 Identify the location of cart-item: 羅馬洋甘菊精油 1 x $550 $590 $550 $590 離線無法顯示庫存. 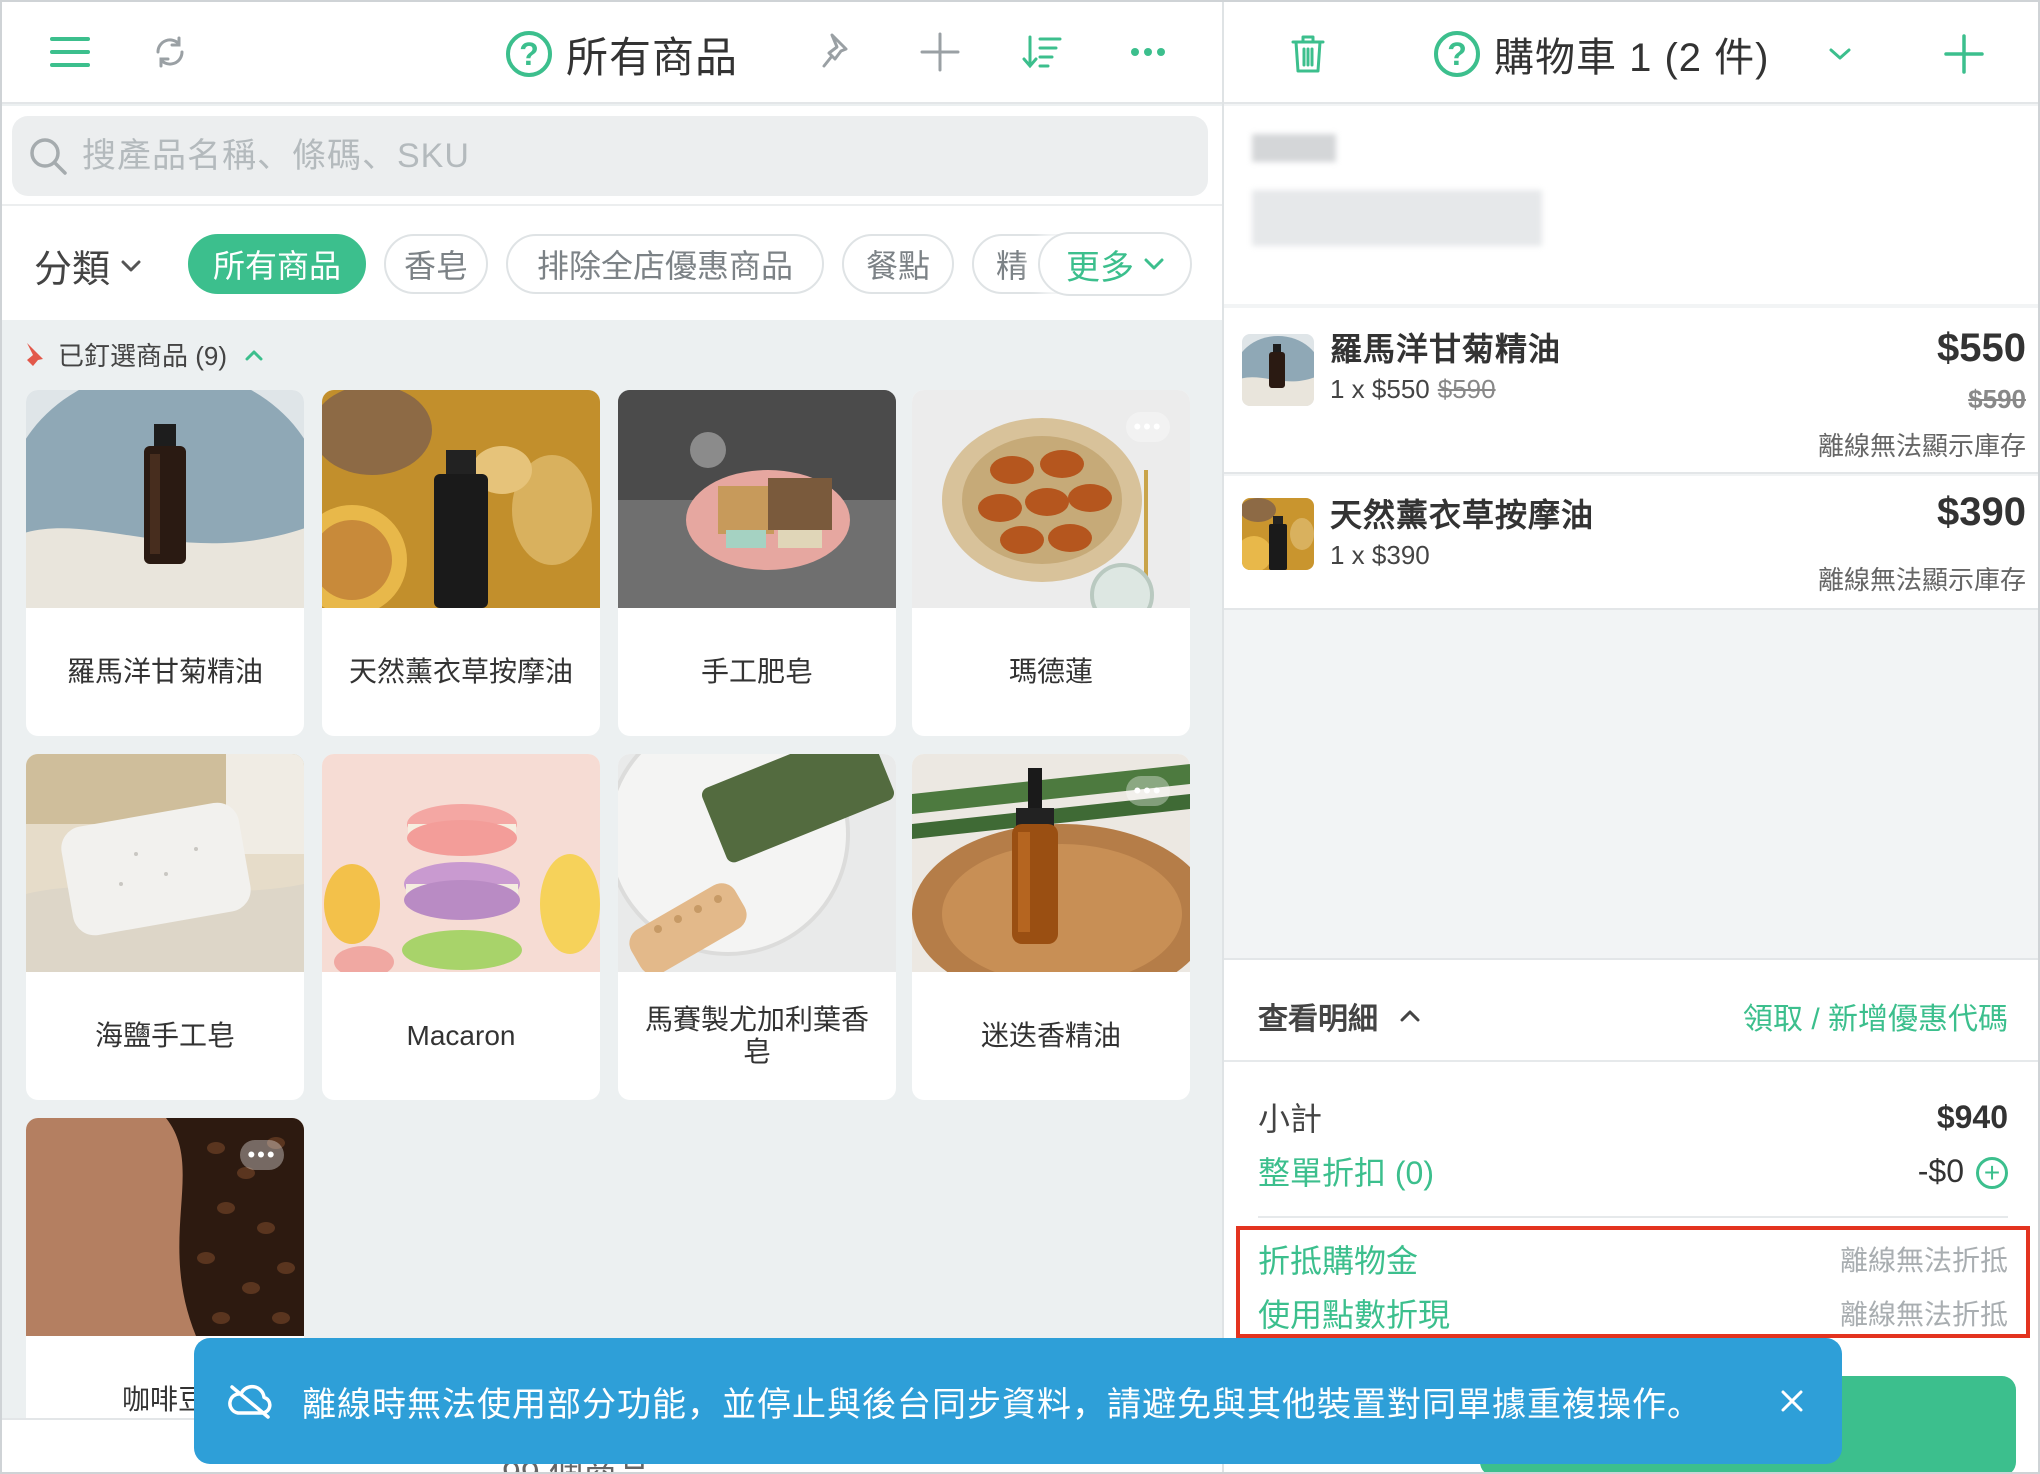
(1631, 391).